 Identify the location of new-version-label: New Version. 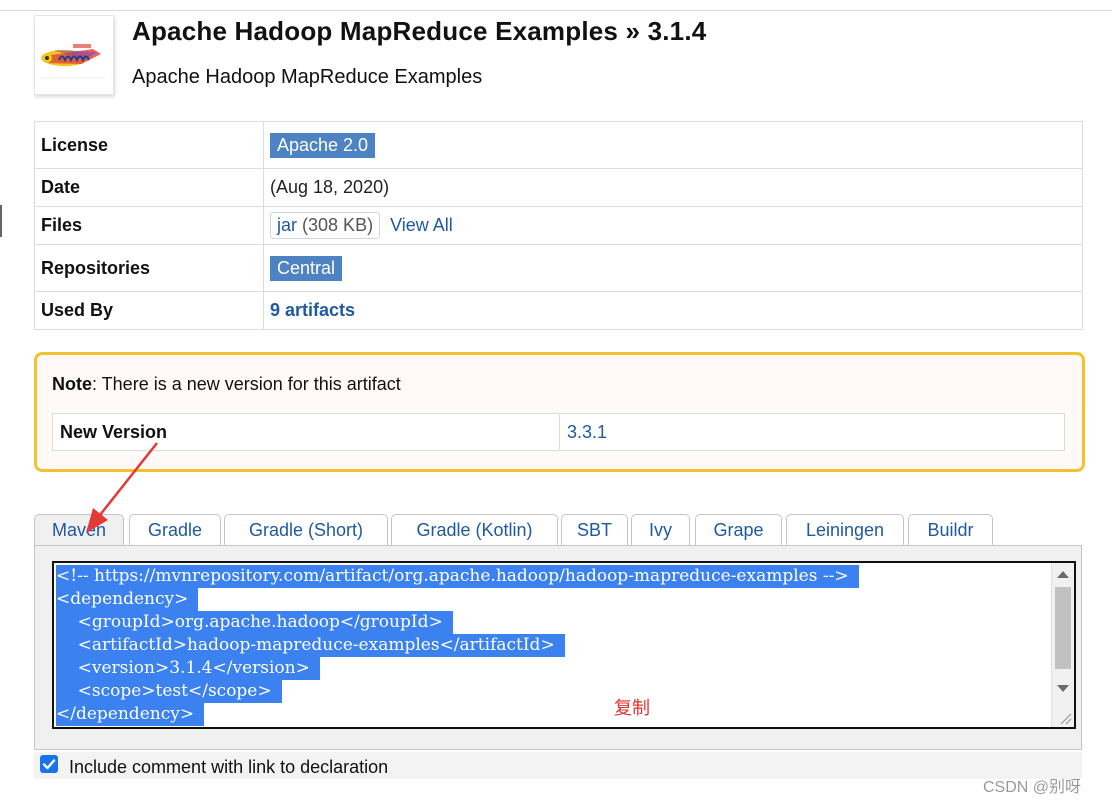
(306, 432).